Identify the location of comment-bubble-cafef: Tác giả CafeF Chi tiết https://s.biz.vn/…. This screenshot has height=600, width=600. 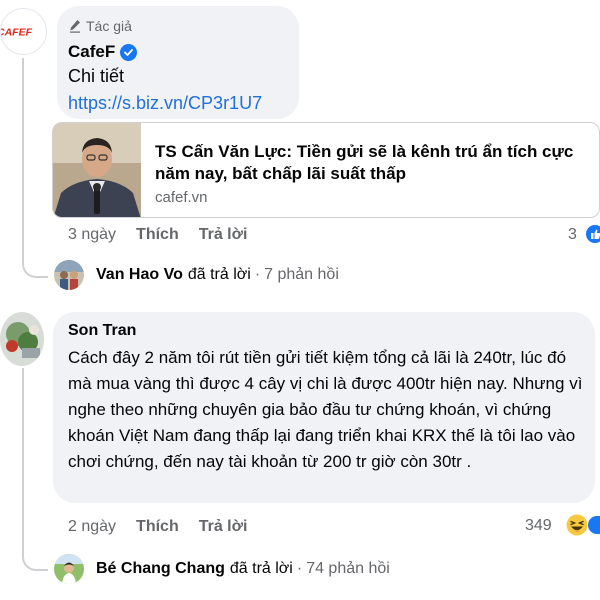
(178, 62).